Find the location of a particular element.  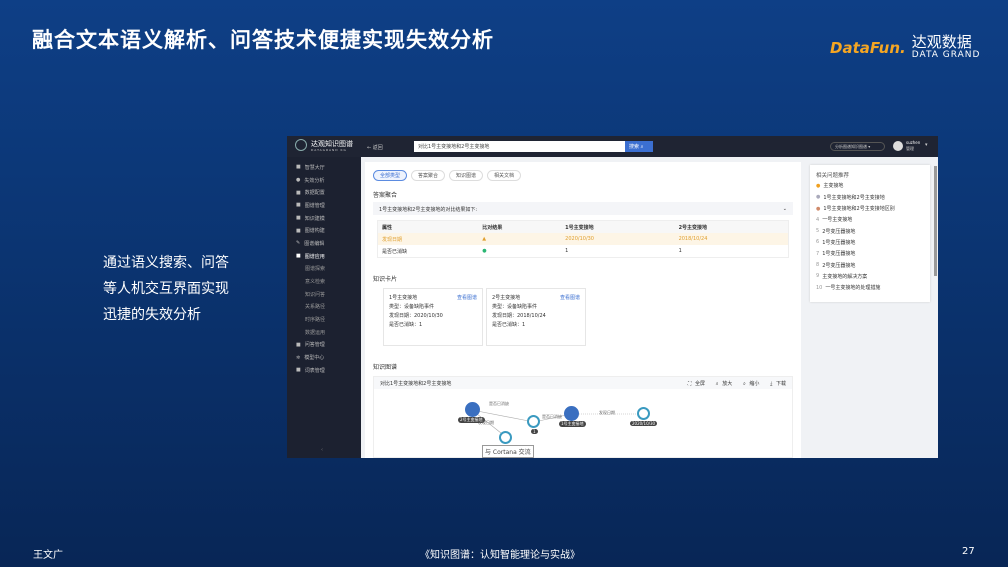

sidebar-subitem: 知识问答 is located at coordinates (324, 294).